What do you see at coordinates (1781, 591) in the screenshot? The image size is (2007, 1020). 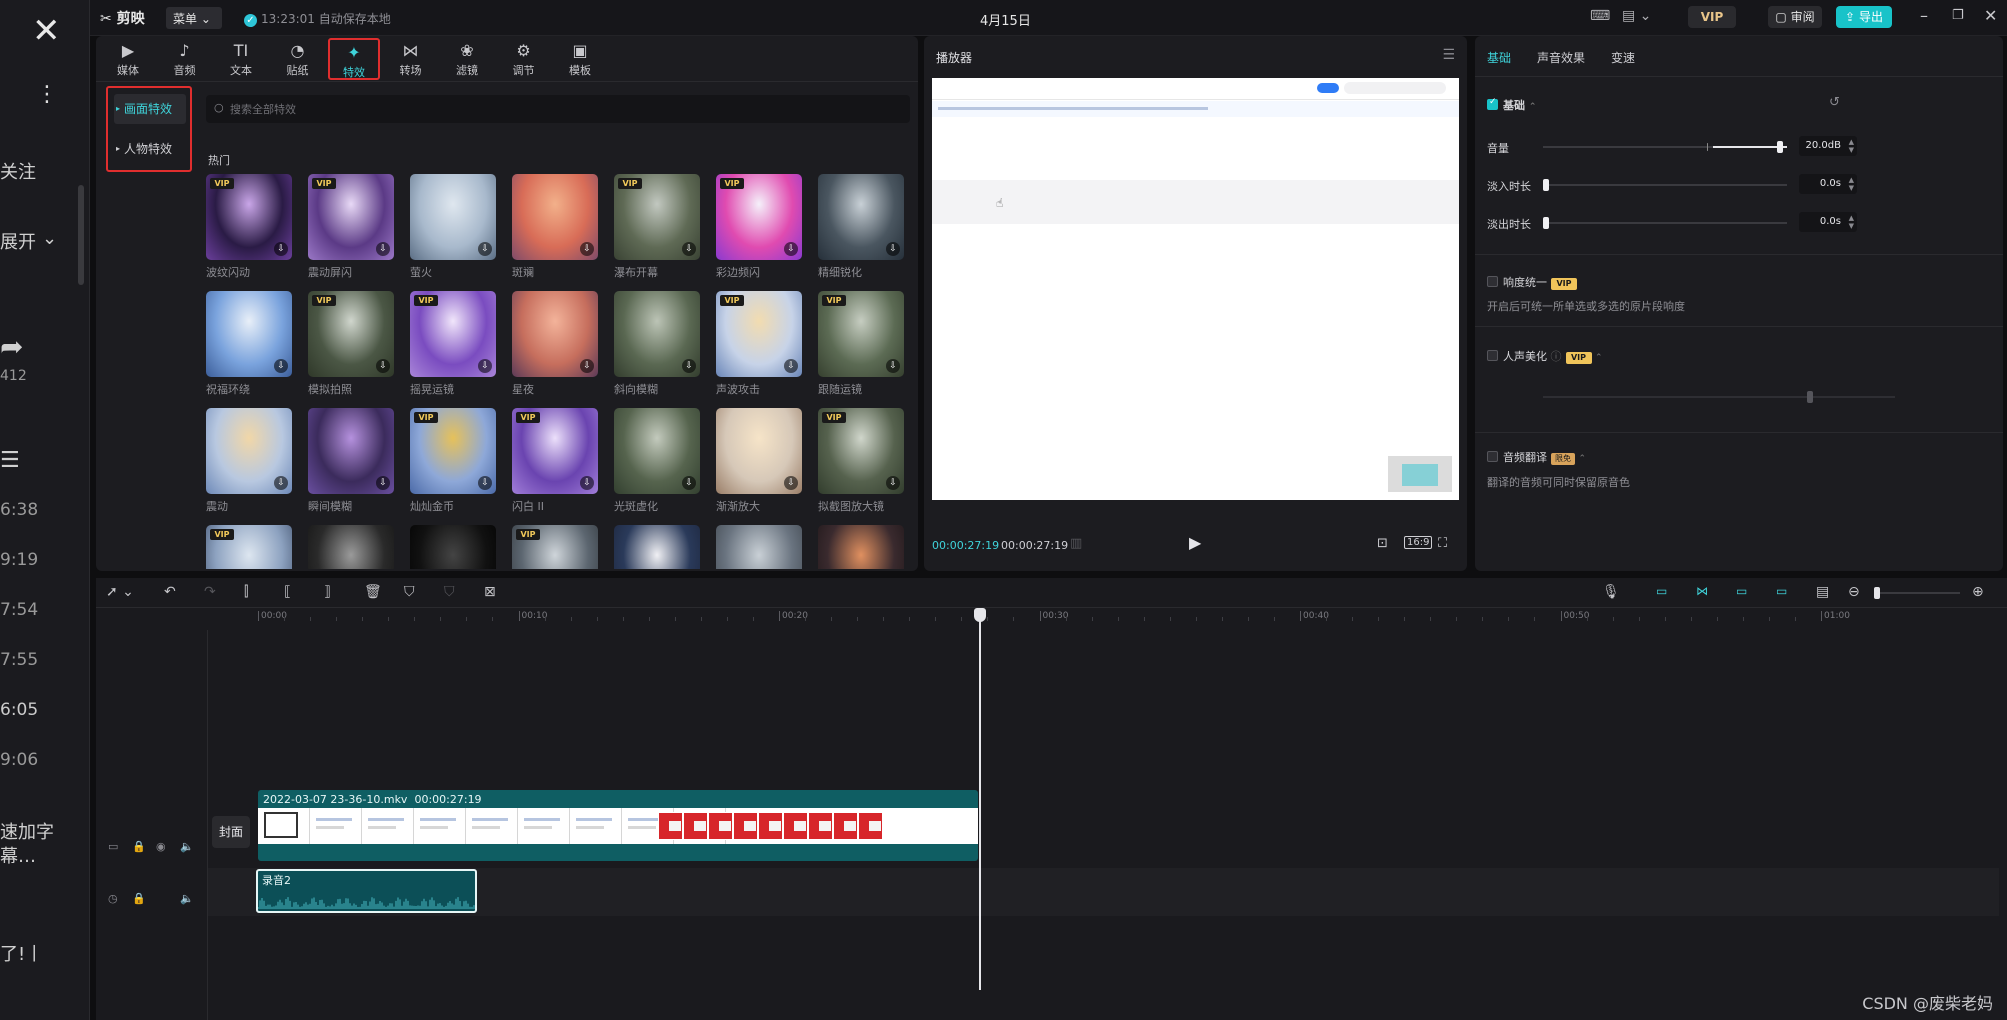 I see `preview-axis-icon: ▭` at bounding box center [1781, 591].